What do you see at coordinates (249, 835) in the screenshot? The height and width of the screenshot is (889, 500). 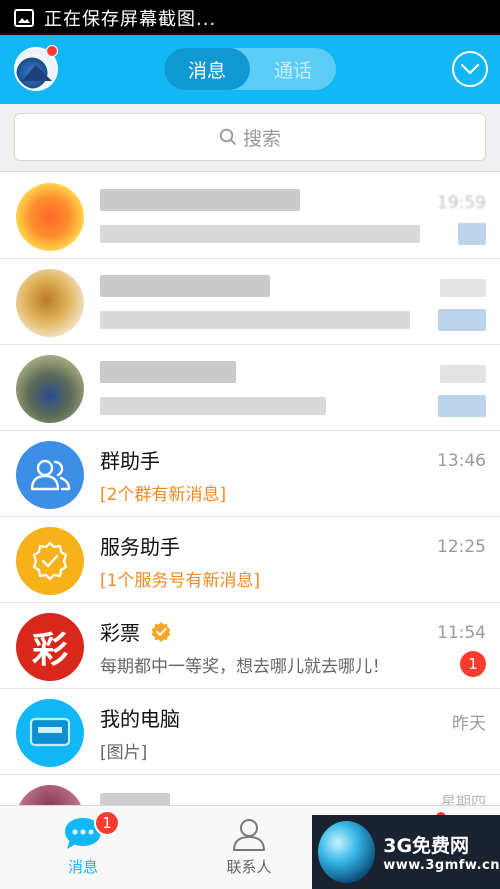 I see `person-icon` at bounding box center [249, 835].